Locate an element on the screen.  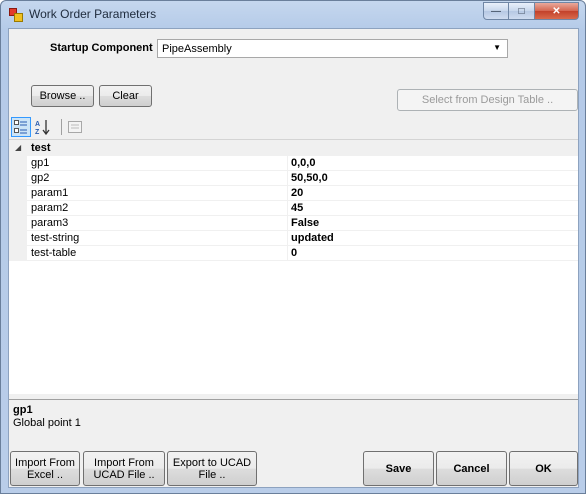
import-excel-line2: Excel .. is located at coordinates (45, 474).